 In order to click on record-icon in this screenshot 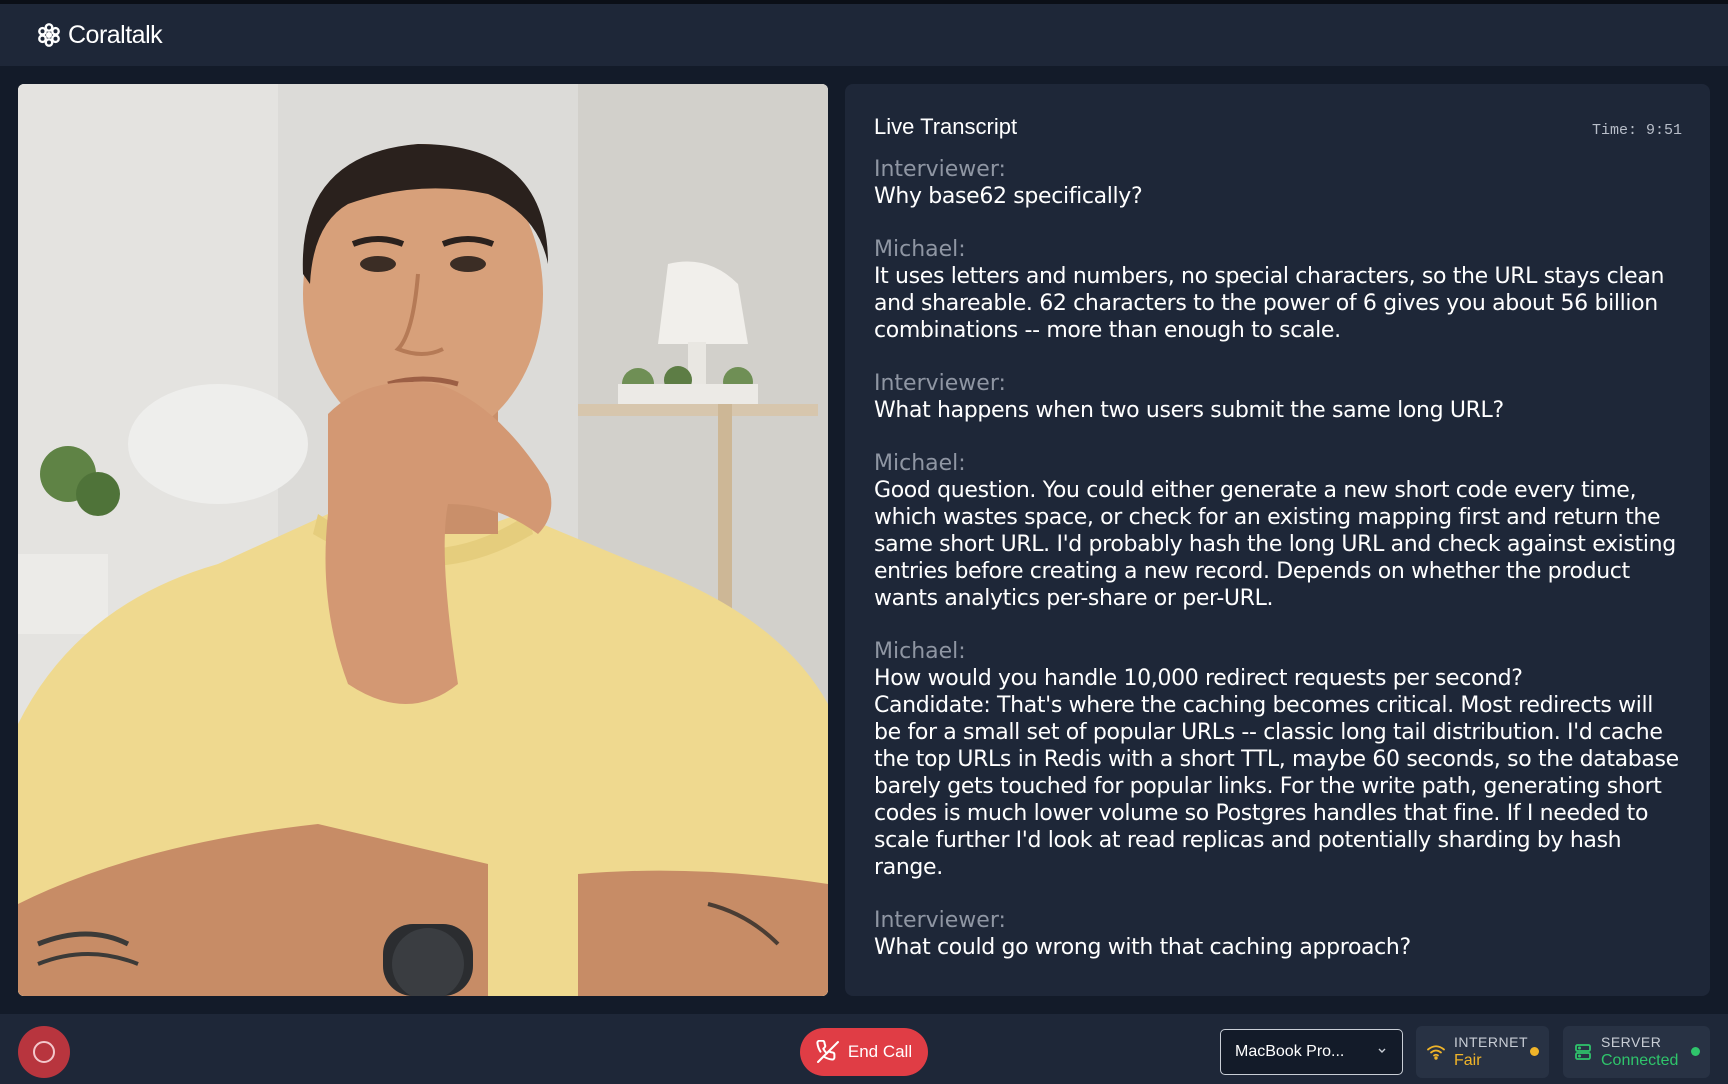, I will do `click(44, 1052)`.